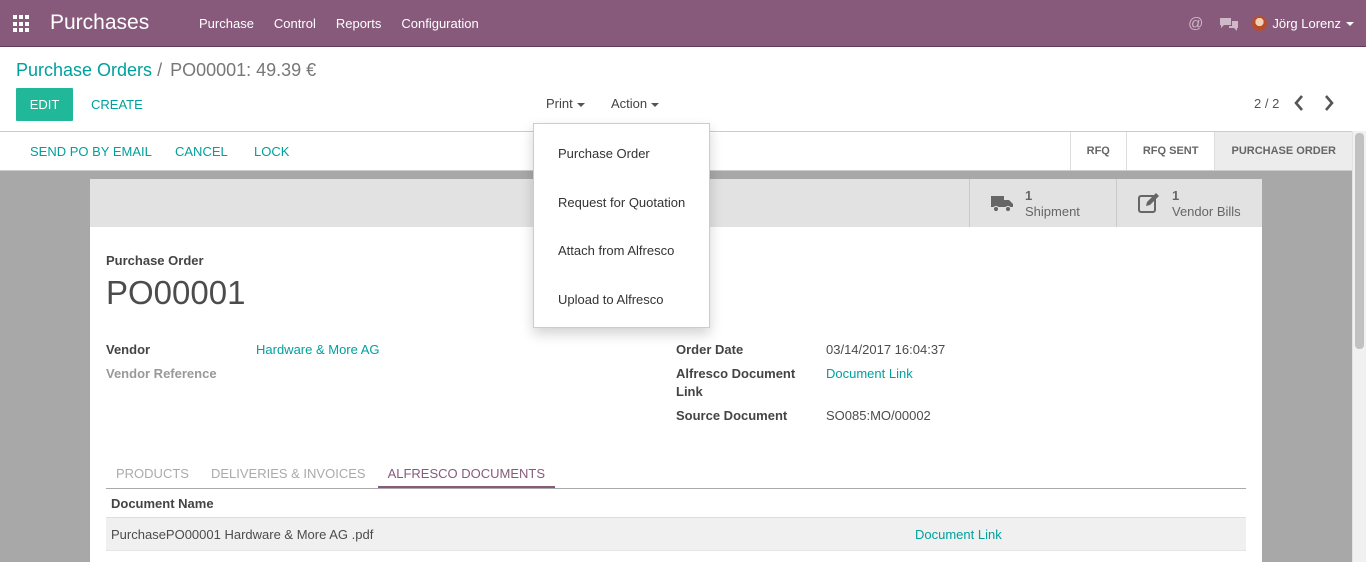 The height and width of the screenshot is (562, 1366). Describe the element at coordinates (736, 373) in the screenshot. I see `alfresco-link-label-line1: Alfresco Document` at that location.